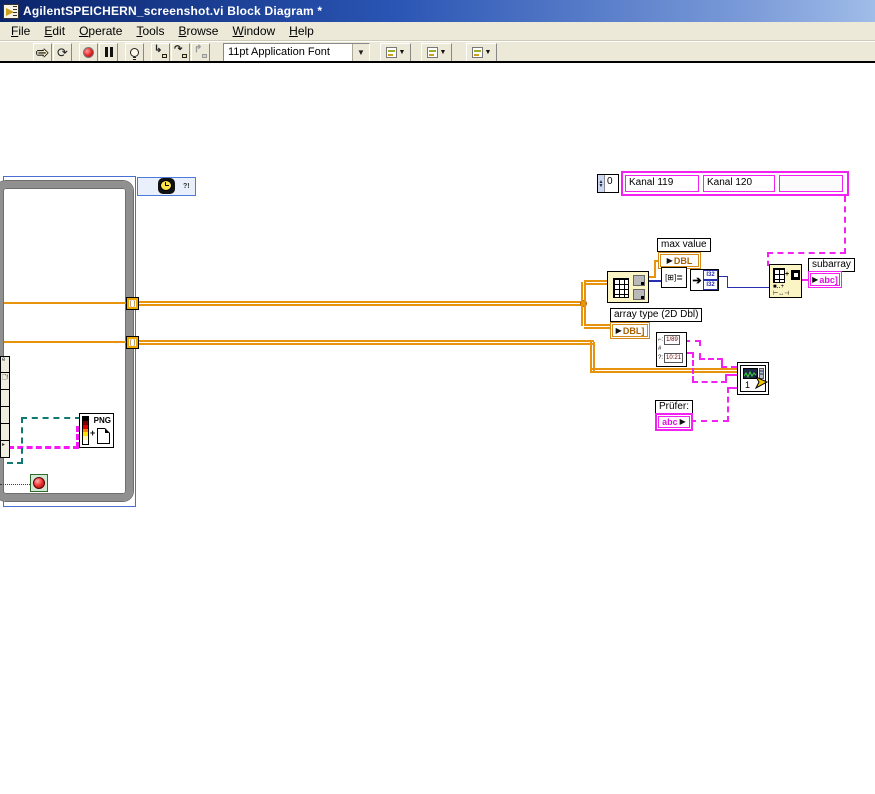 This screenshot has width=875, height=794. What do you see at coordinates (656, 315) in the screenshot?
I see `array-type-label: array type (2D Dbl)` at bounding box center [656, 315].